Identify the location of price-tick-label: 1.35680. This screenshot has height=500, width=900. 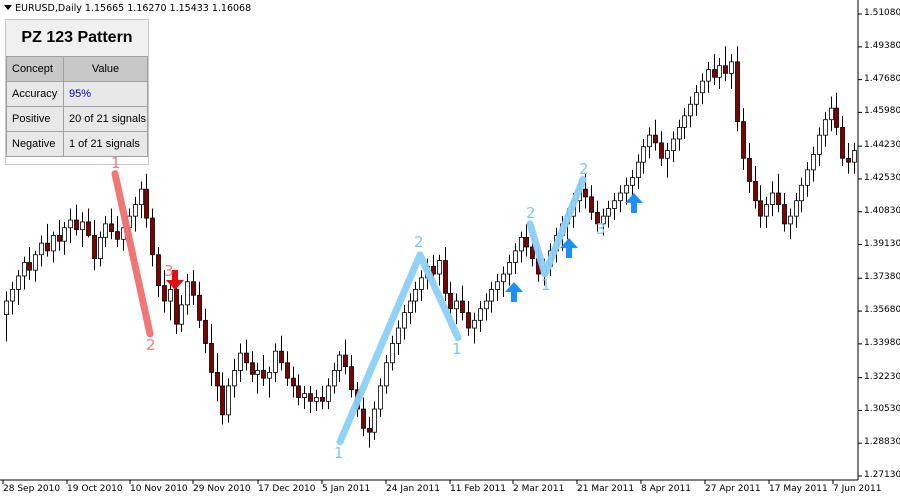
(882, 310).